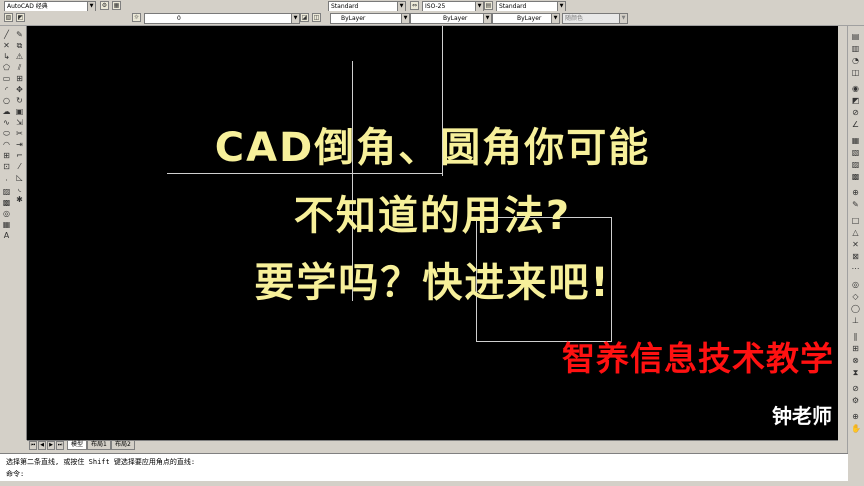  I want to click on arc-length-icon: ◔, so click(855, 60).